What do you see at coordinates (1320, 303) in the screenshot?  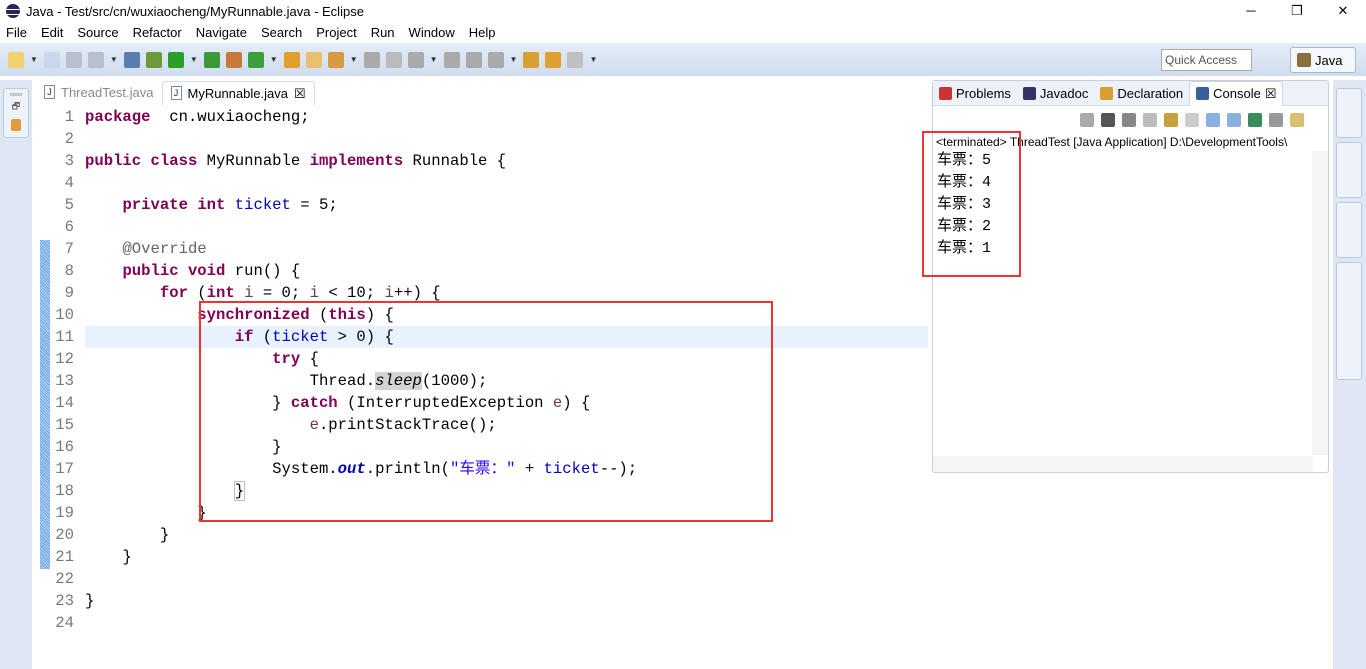 I see `vertical-scrollbar` at bounding box center [1320, 303].